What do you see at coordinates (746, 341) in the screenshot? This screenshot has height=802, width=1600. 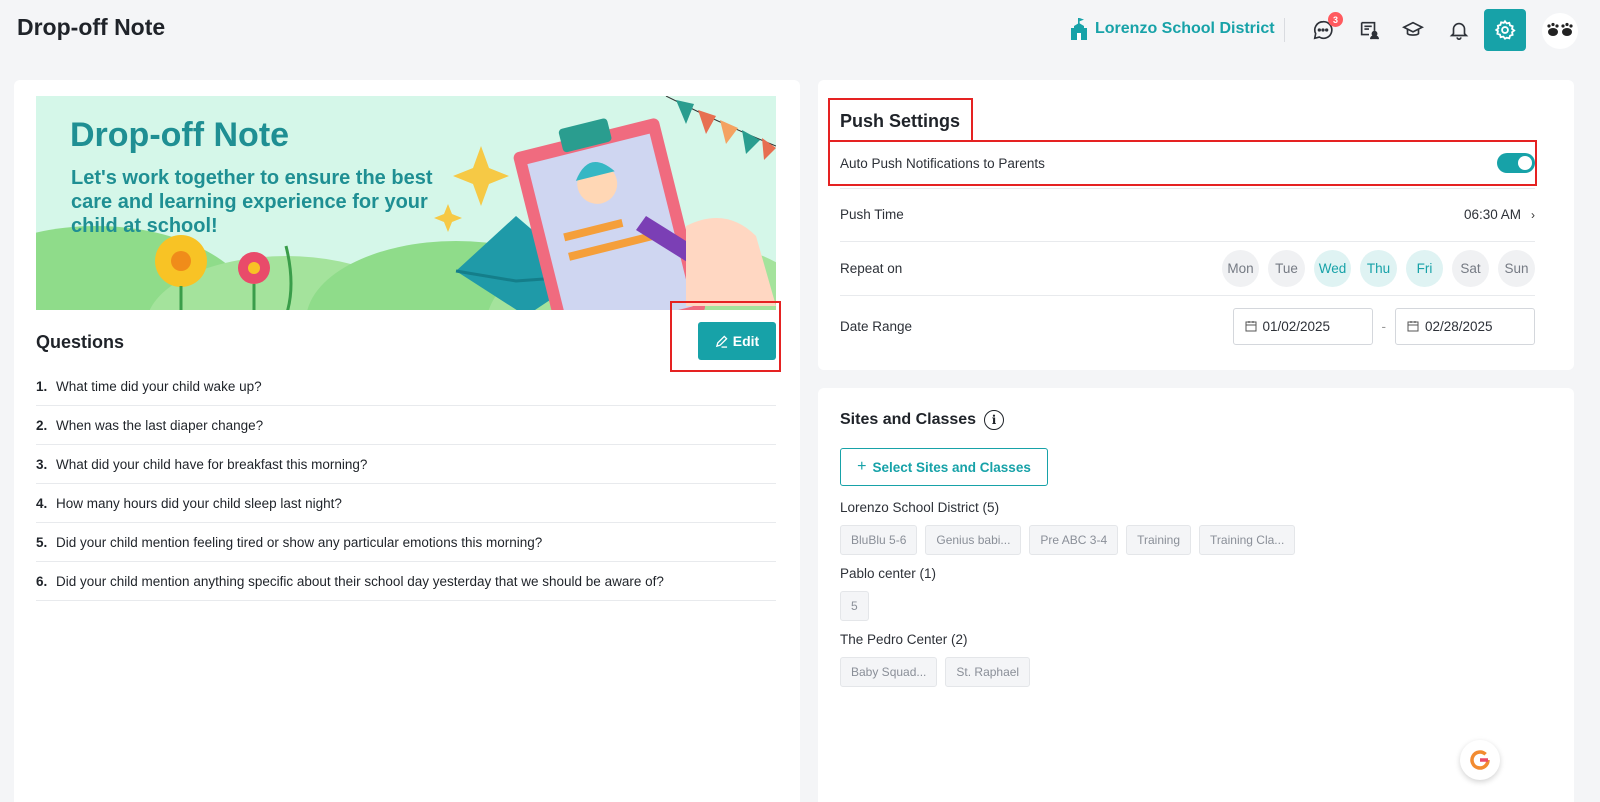 I see `edit-label: Edit` at bounding box center [746, 341].